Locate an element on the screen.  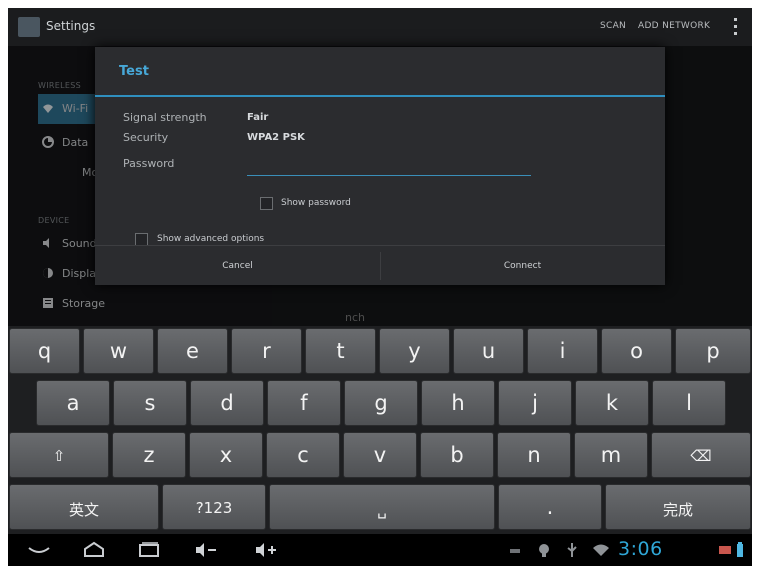
key-n: n is located at coordinates (534, 455).